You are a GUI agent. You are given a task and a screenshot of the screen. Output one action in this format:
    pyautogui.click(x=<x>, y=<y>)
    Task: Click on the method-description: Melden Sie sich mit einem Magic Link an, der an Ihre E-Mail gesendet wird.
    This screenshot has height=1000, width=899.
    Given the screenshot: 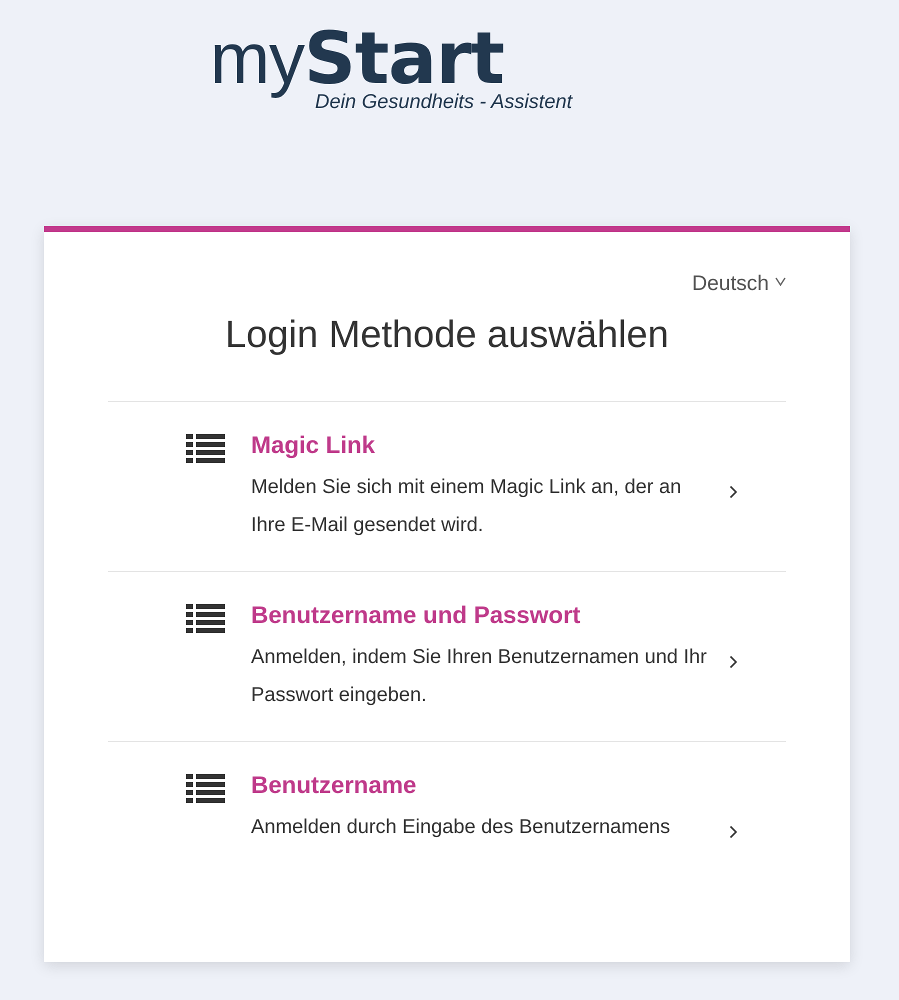 What is the action you would take?
    pyautogui.click(x=466, y=506)
    